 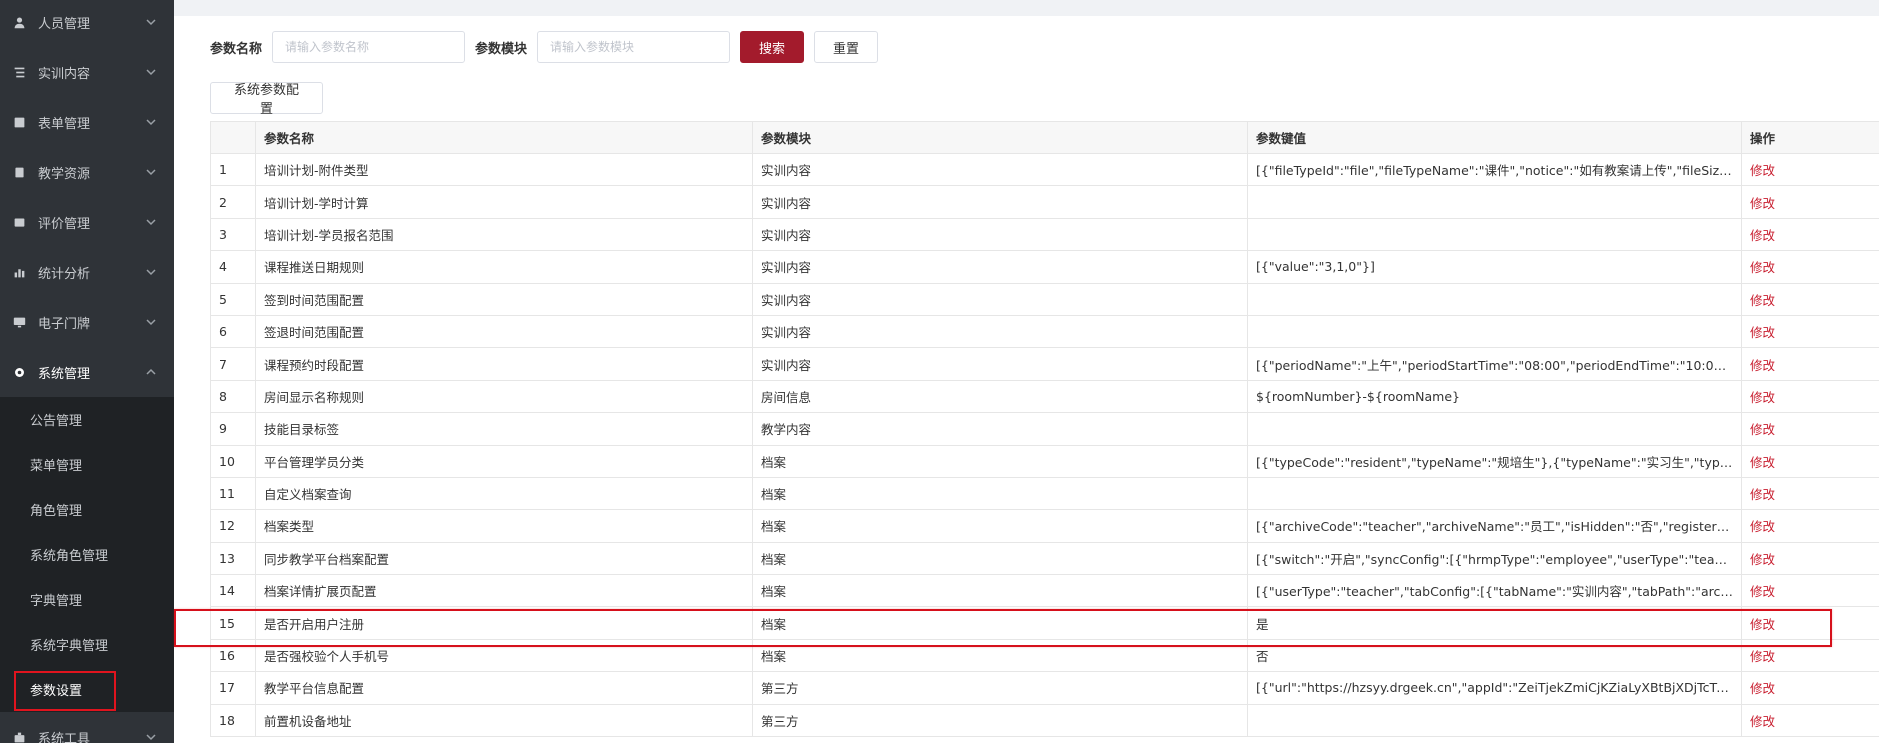 What do you see at coordinates (233, 331) in the screenshot?
I see `cell-index: 6` at bounding box center [233, 331].